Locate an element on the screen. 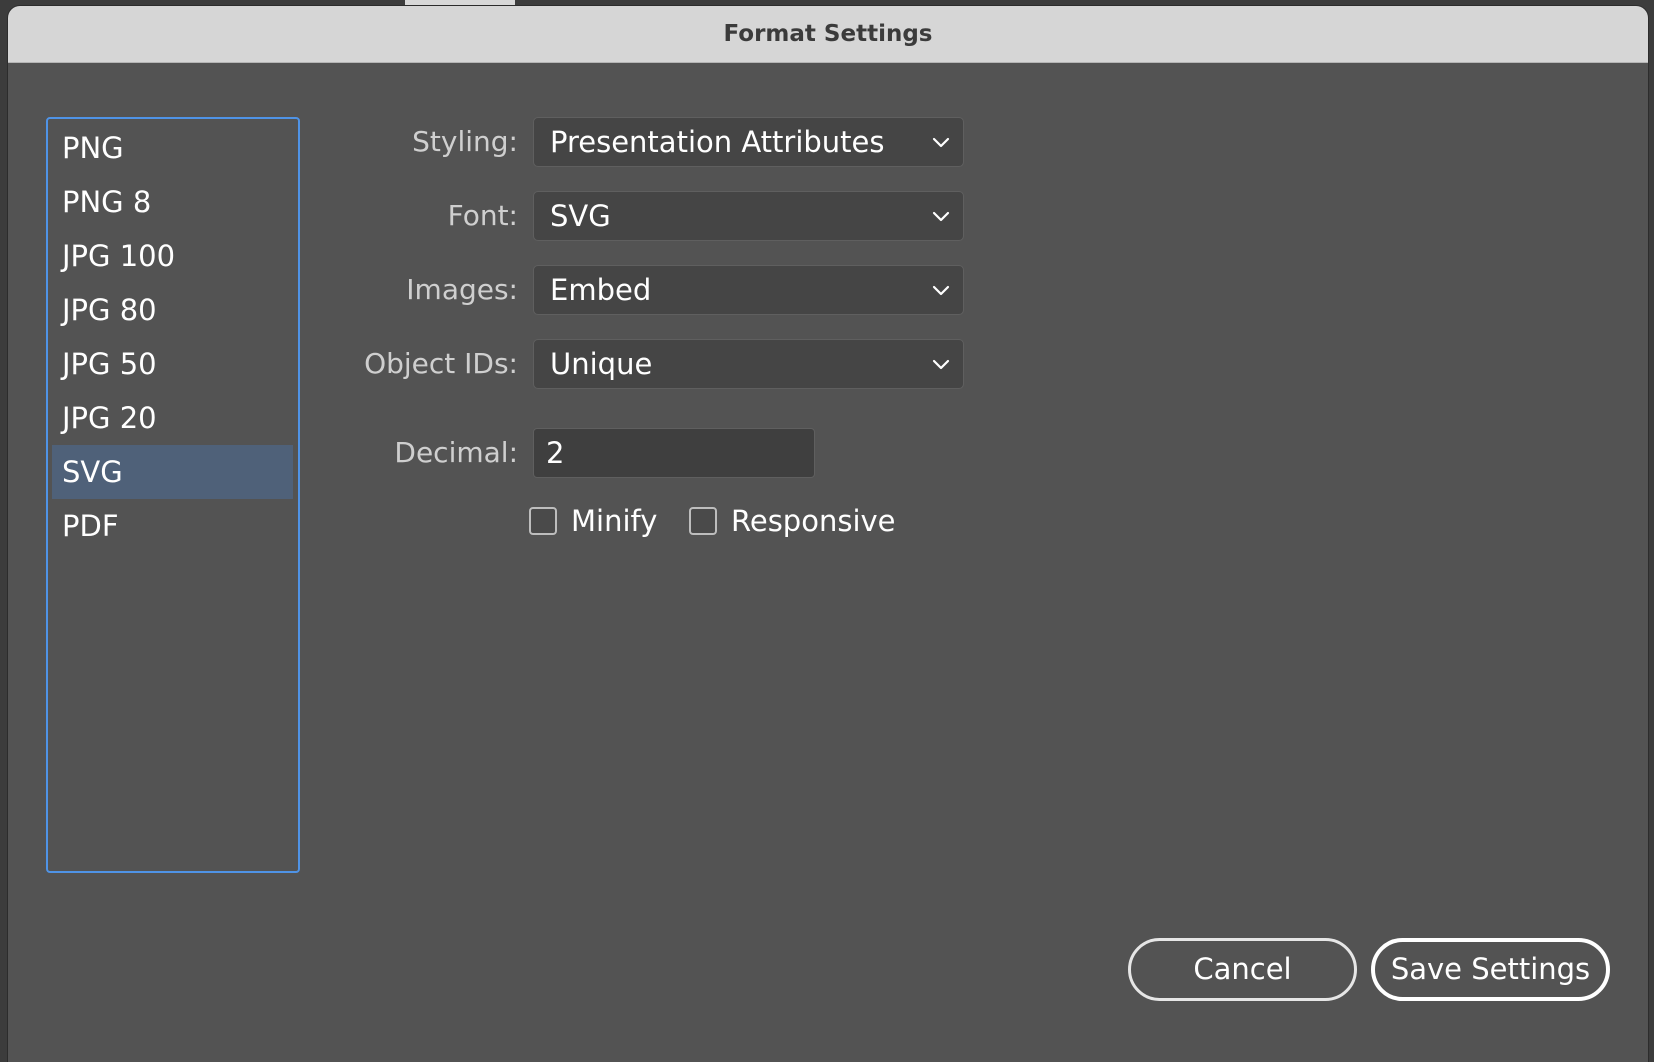 The width and height of the screenshot is (1654, 1062). styling-value: Presentation Attributes is located at coordinates (717, 142).